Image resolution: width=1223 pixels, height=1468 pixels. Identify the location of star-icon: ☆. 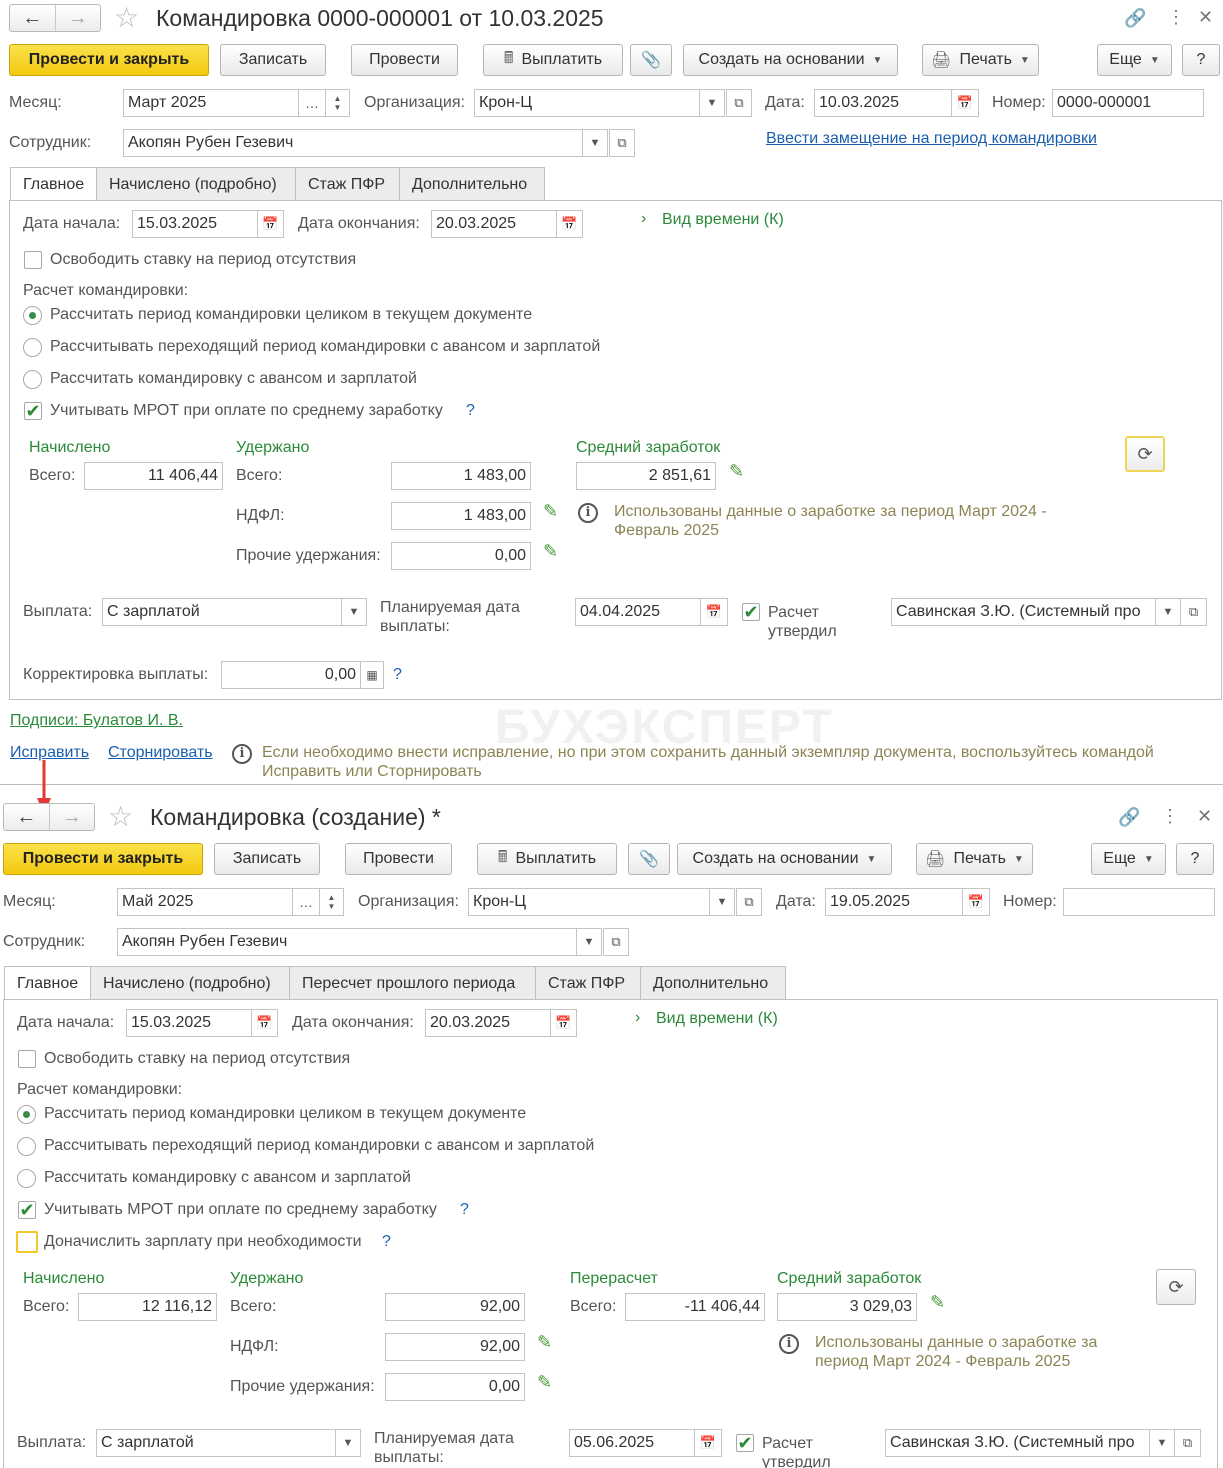
(126, 18).